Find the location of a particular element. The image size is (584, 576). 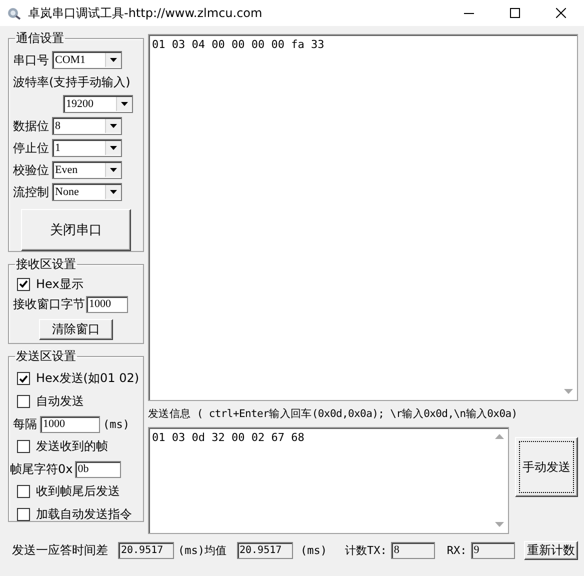

input-field: 8 is located at coordinates (412, 550).